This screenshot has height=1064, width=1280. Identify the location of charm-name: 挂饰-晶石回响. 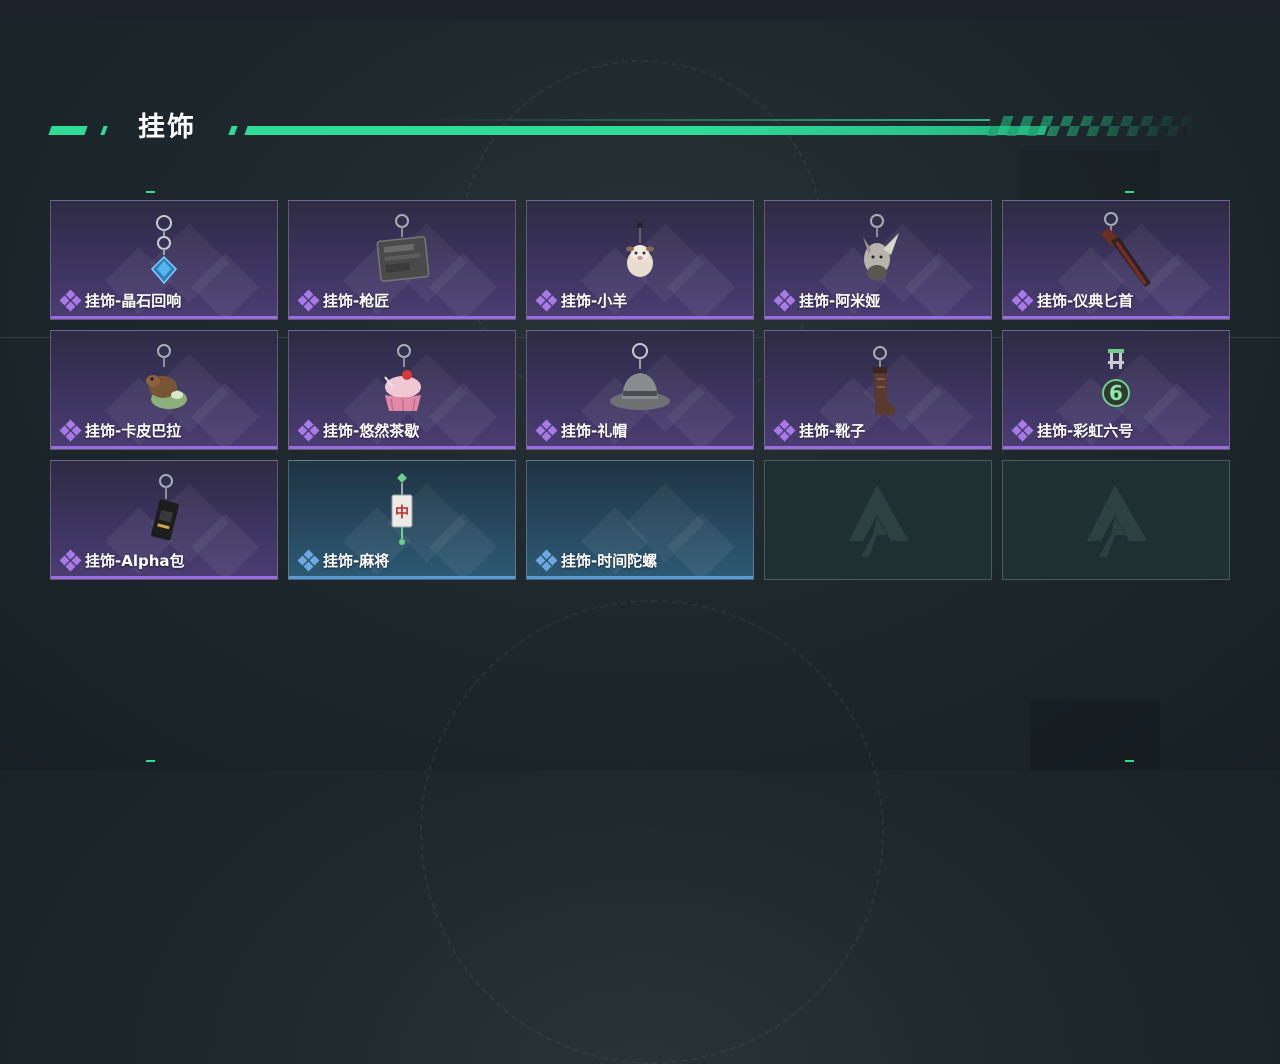
(133, 301).